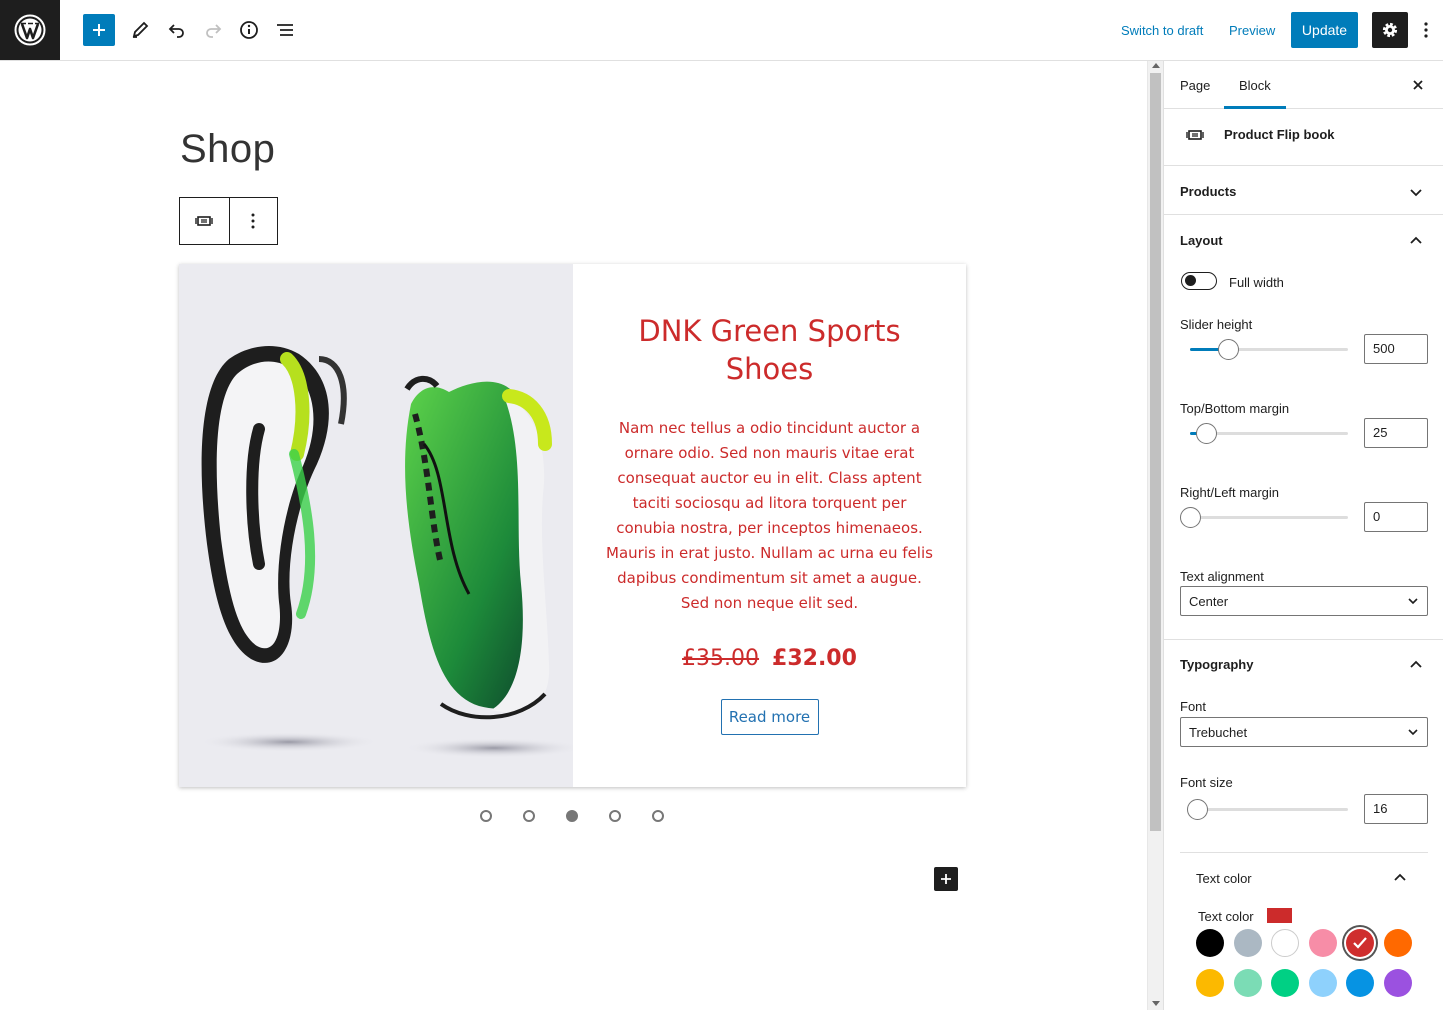 The image size is (1443, 1010). I want to click on list-view-button, so click(285, 30).